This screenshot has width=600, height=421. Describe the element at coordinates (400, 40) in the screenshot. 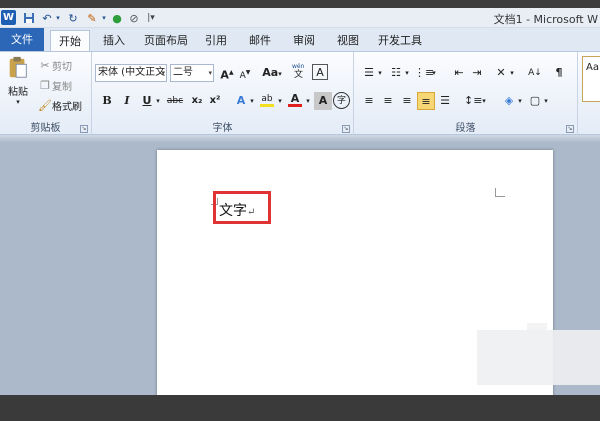

I see `tab-developer: 开发工具` at that location.